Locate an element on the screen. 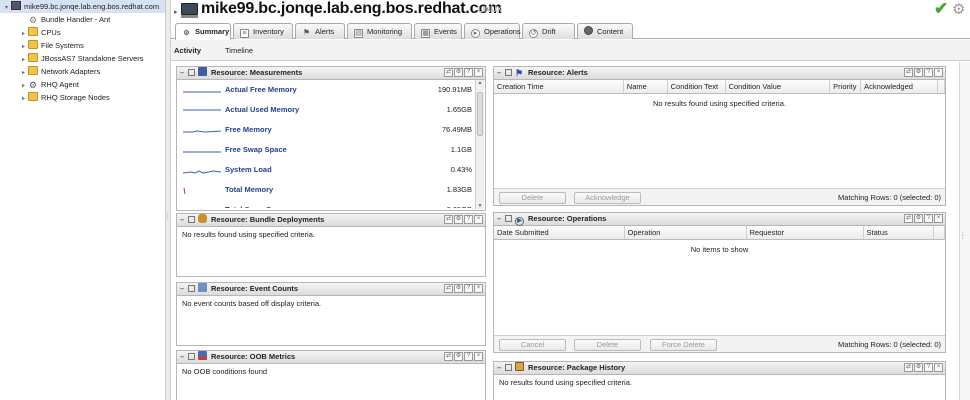  column-header: Condition Value is located at coordinates (778, 87).